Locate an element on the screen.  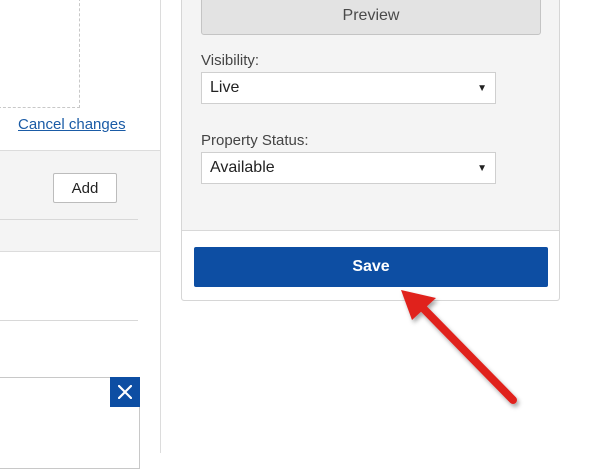
image-dropzone is located at coordinates (40, 54).